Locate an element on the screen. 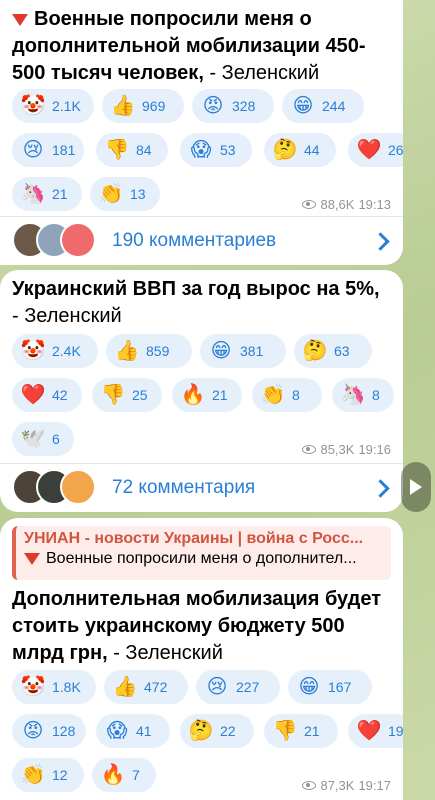  reaction-button: 😢 227 is located at coordinates (238, 687).